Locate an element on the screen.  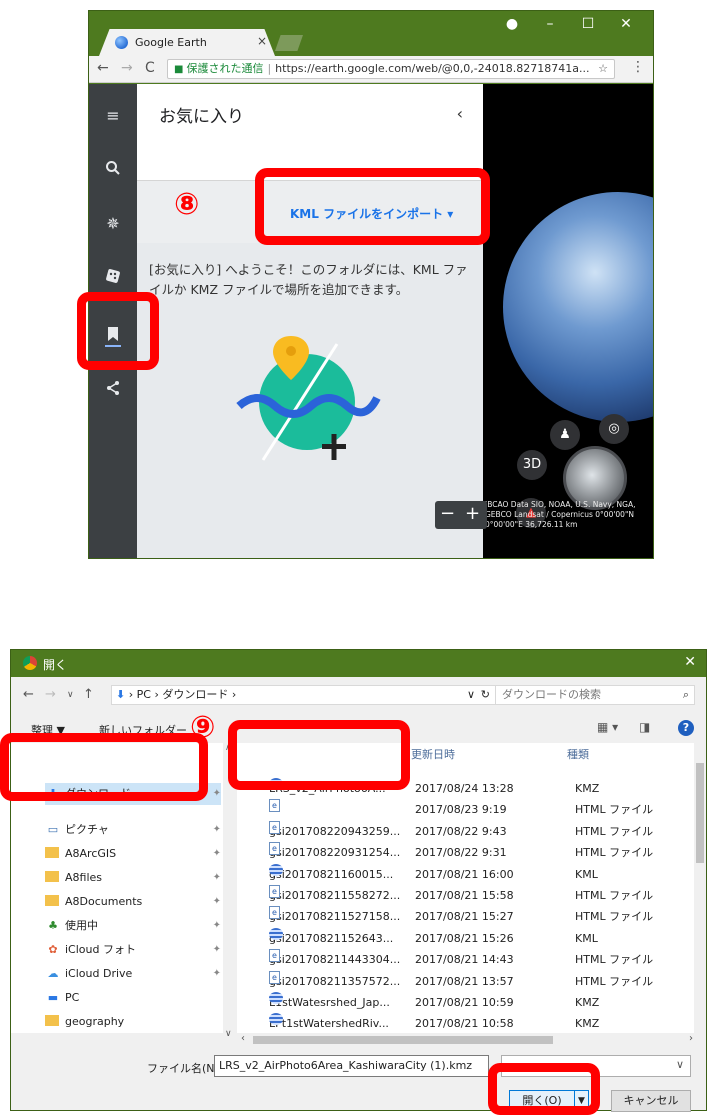
cancel-button: キャンセル is located at coordinates (651, 1101).